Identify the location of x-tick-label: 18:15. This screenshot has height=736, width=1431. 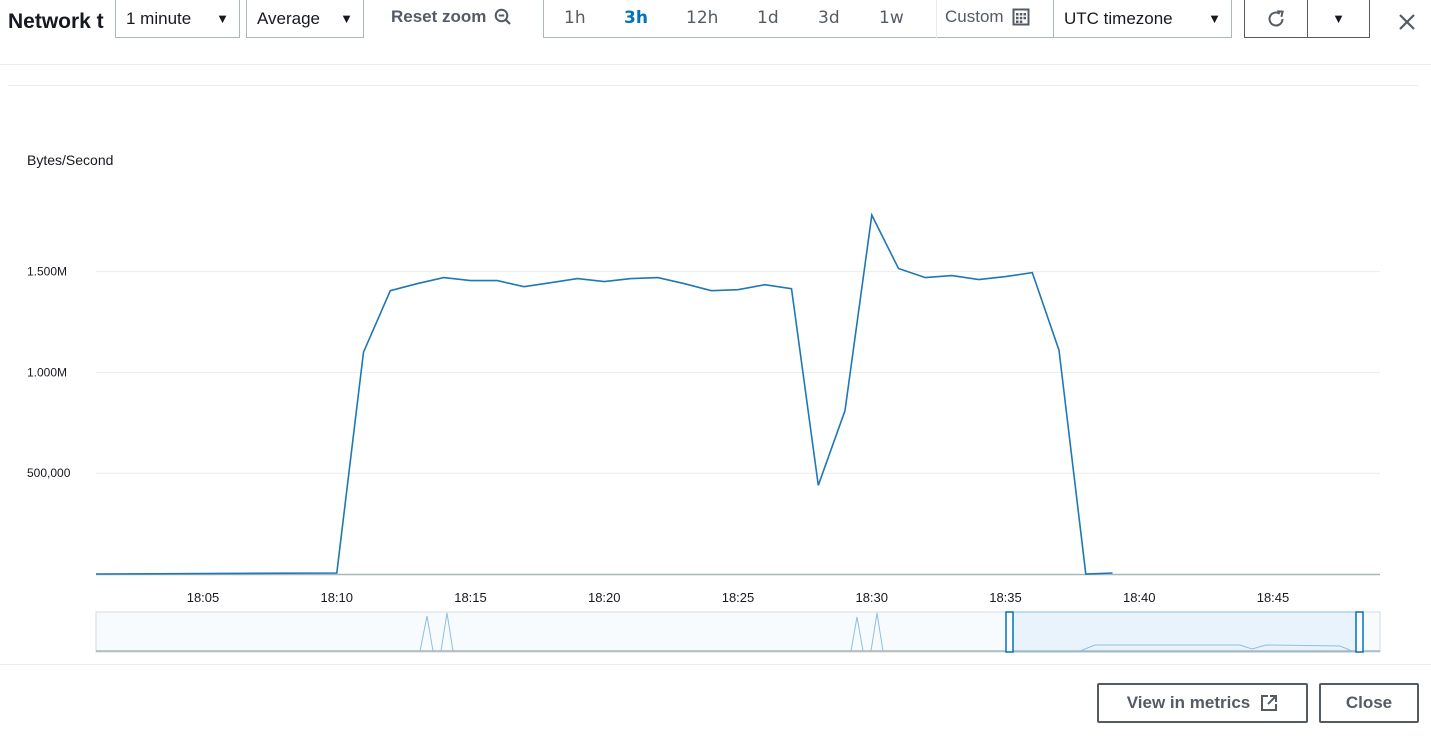
(470, 597).